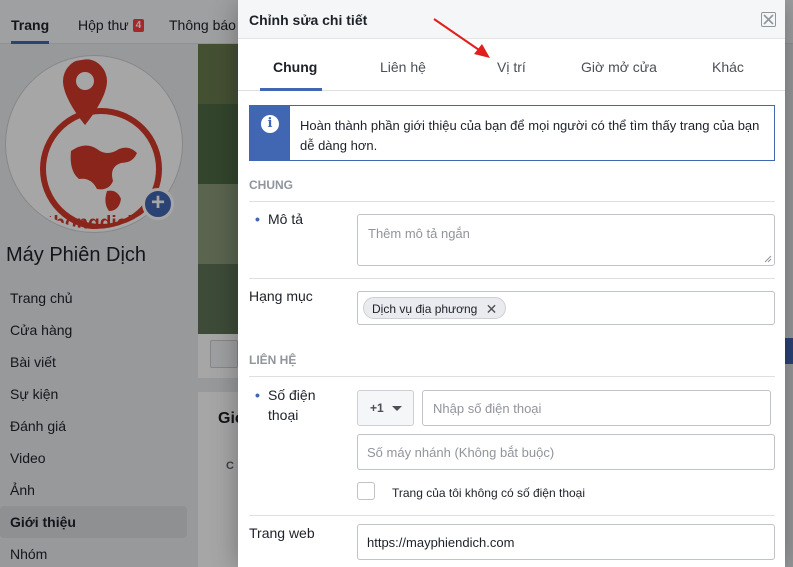  I want to click on tab-contact: Liên hệ, so click(403, 65).